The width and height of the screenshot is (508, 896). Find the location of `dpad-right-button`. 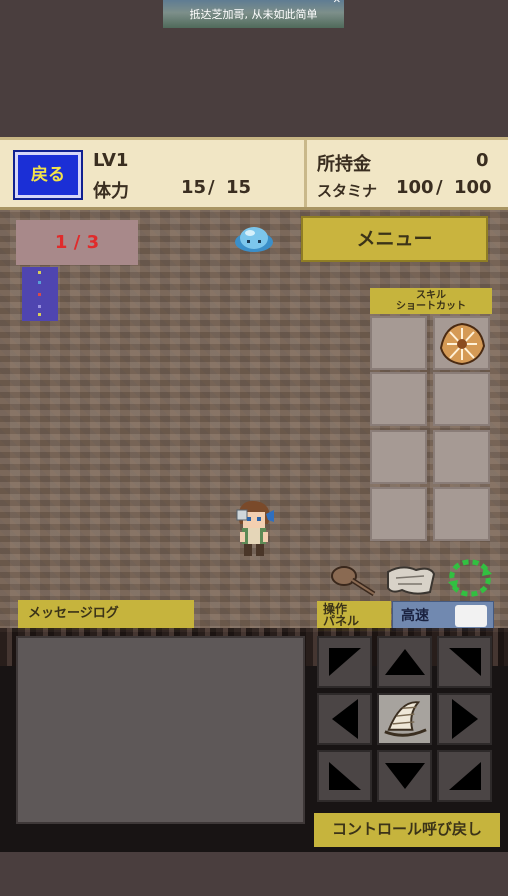

dpad-right-button is located at coordinates (464, 719).